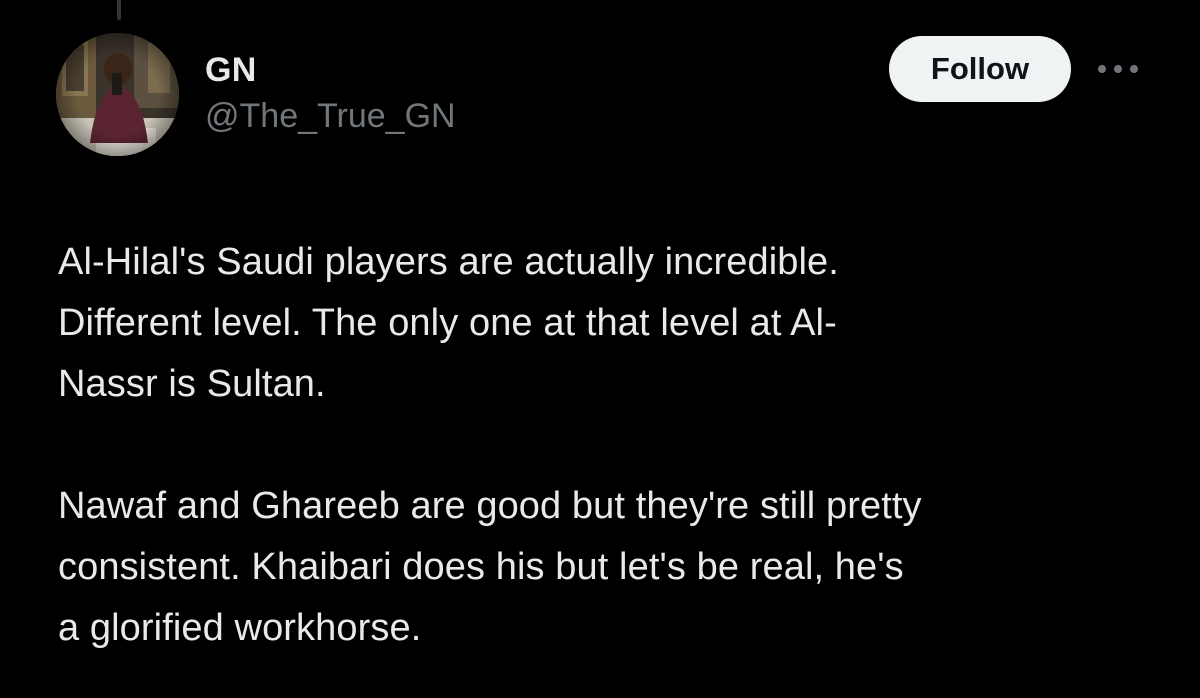 The height and width of the screenshot is (698, 1200). What do you see at coordinates (240, 628) in the screenshot?
I see `tweet-line: a glorified workhorse.` at bounding box center [240, 628].